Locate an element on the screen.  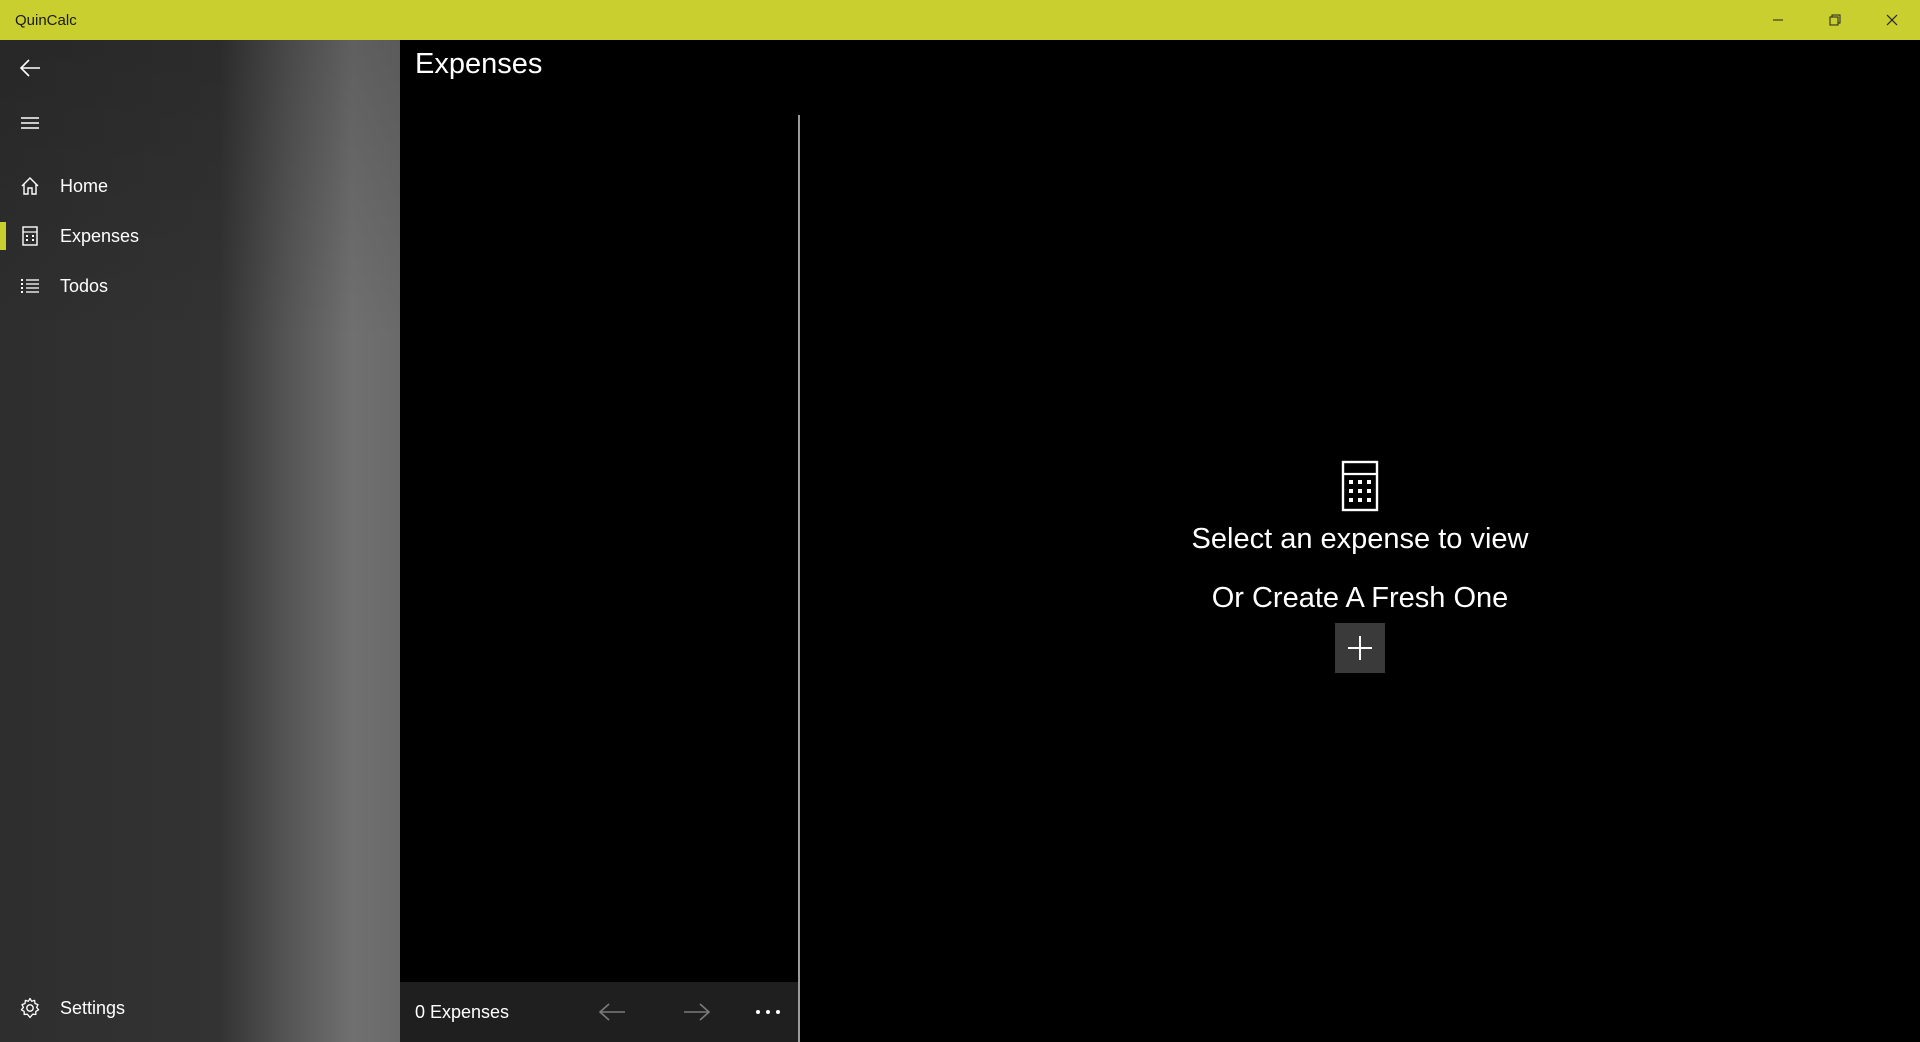
restore-button is located at coordinates (1834, 20).